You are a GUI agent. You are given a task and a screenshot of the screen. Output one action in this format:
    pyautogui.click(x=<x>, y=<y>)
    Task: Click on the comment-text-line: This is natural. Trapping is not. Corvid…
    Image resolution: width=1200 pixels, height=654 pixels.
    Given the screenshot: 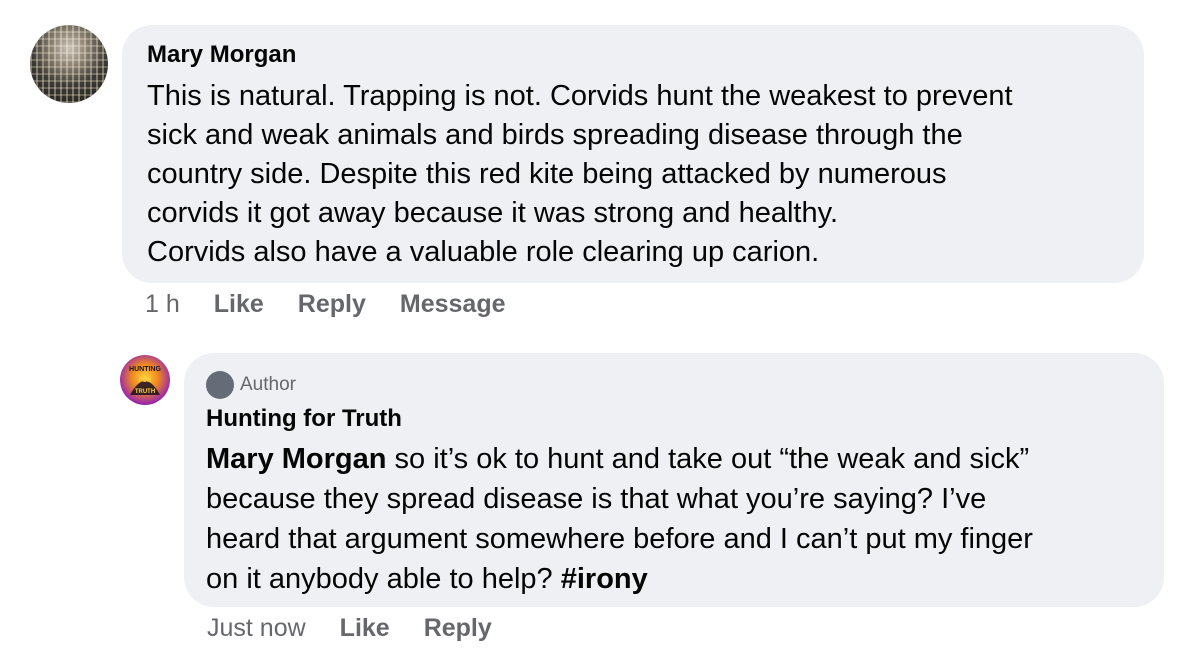 What is the action you would take?
    pyautogui.click(x=580, y=96)
    